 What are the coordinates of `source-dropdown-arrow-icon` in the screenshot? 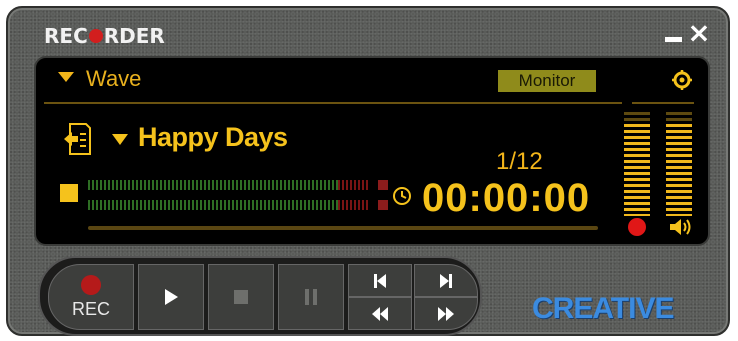 It's located at (66, 77).